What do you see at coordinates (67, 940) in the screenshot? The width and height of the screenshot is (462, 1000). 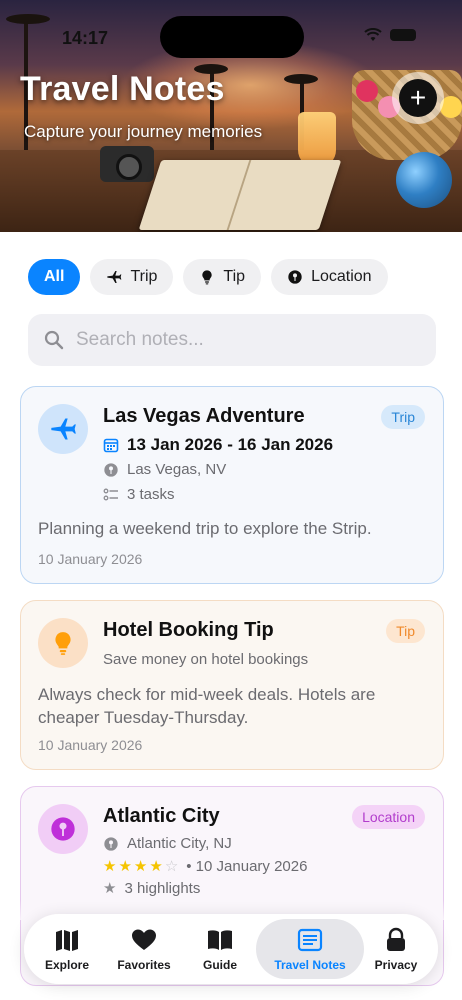 I see `map-icon` at bounding box center [67, 940].